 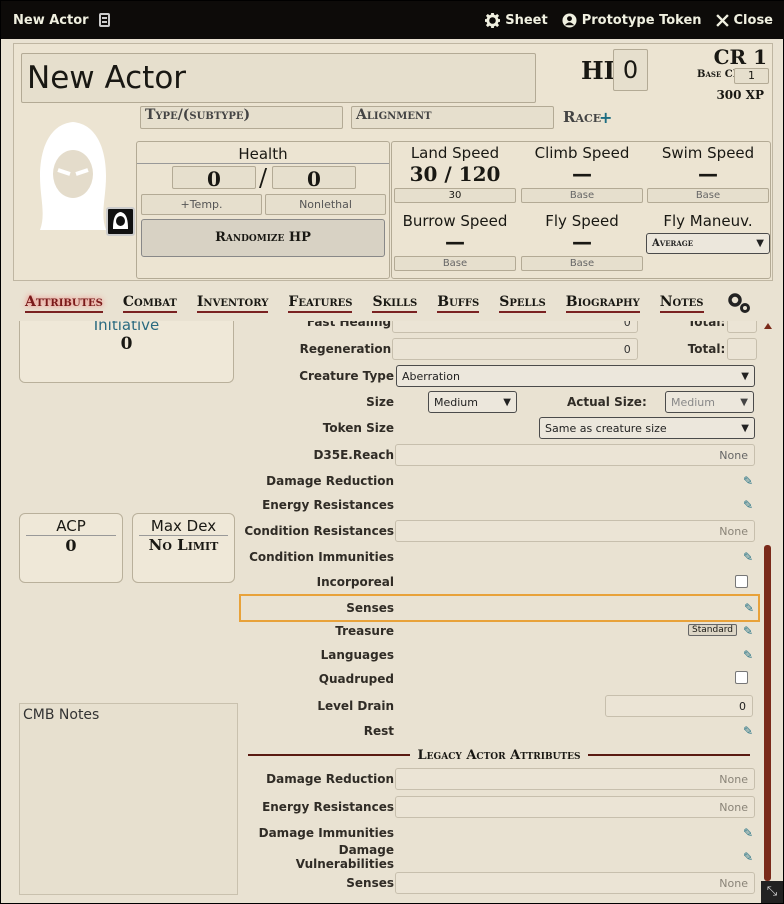 What do you see at coordinates (104, 20) in the screenshot?
I see `document-id-icon` at bounding box center [104, 20].